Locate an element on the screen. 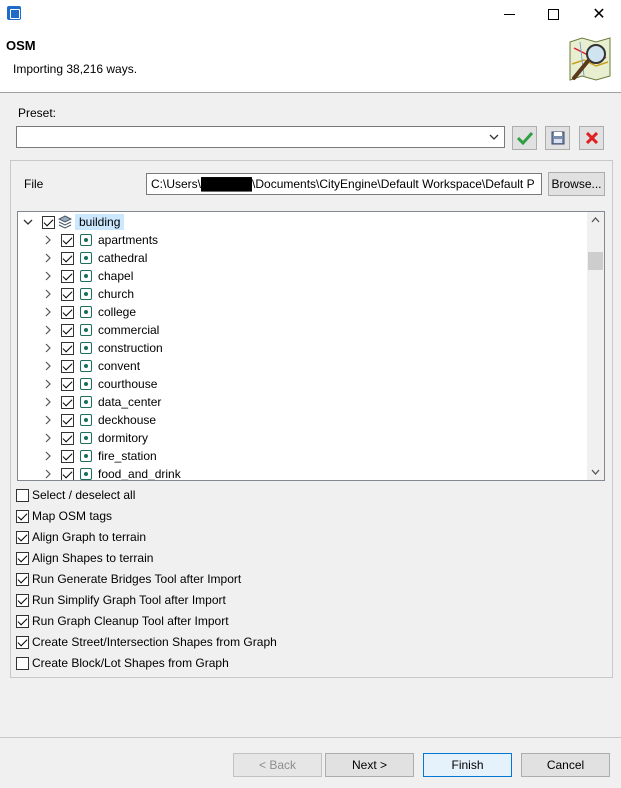 The width and height of the screenshot is (621, 788). tree-item-label: commercial is located at coordinates (129, 330).